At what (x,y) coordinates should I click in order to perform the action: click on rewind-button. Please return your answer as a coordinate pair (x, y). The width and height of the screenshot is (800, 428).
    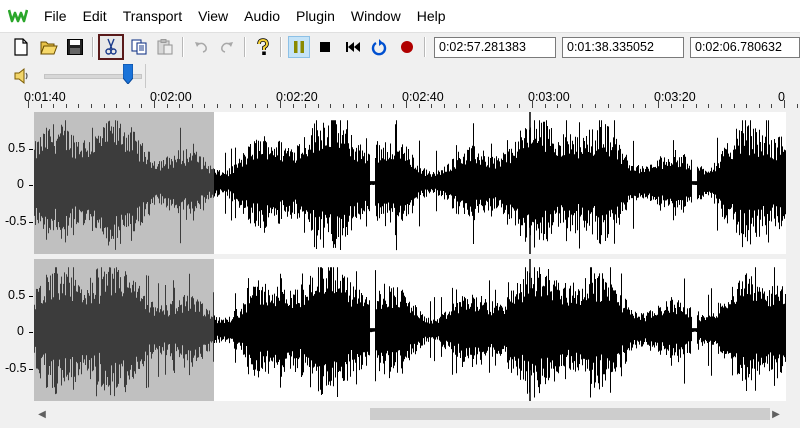
    Looking at the image, I should click on (353, 47).